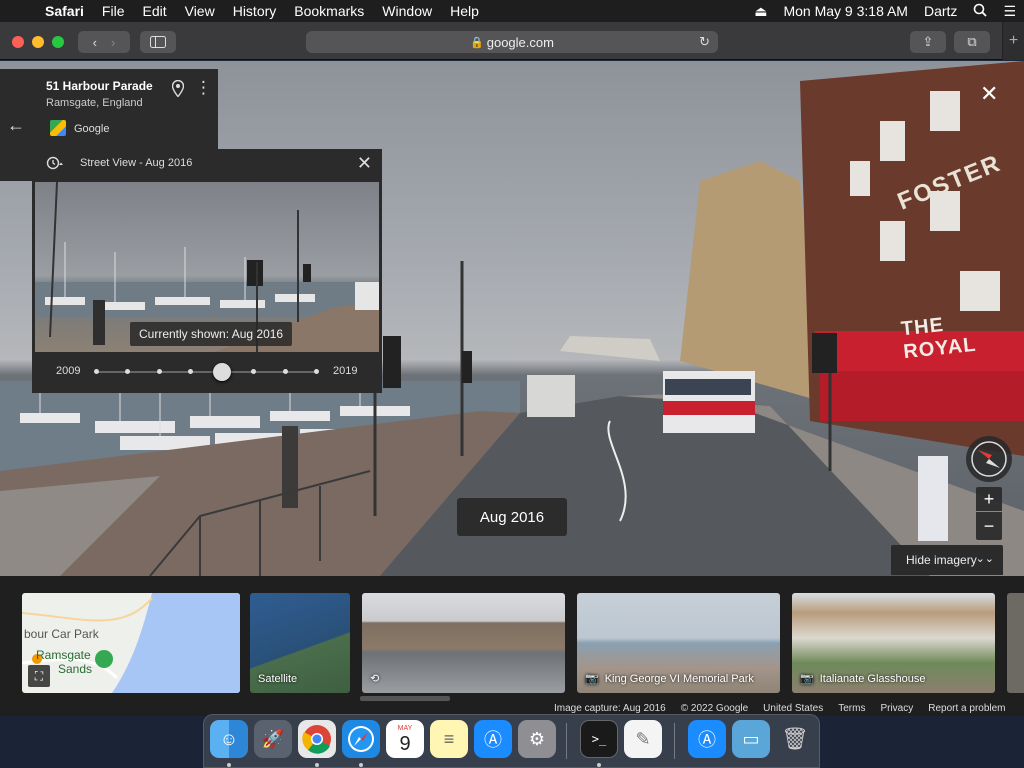 This screenshot has width=1024, height=768. What do you see at coordinates (793, 708) in the screenshot?
I see `footer-country: United States` at bounding box center [793, 708].